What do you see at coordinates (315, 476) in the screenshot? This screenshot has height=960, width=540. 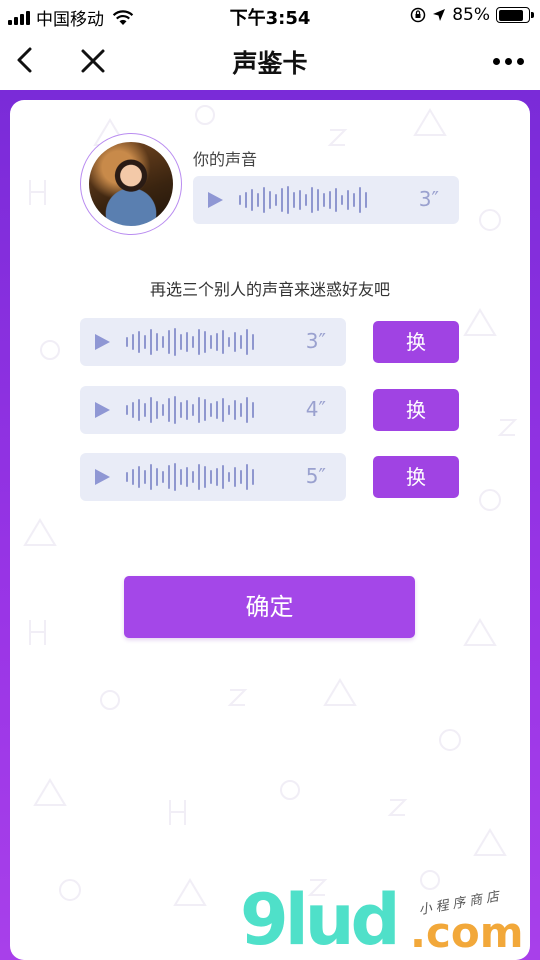 I see `voice-duration: 5″` at bounding box center [315, 476].